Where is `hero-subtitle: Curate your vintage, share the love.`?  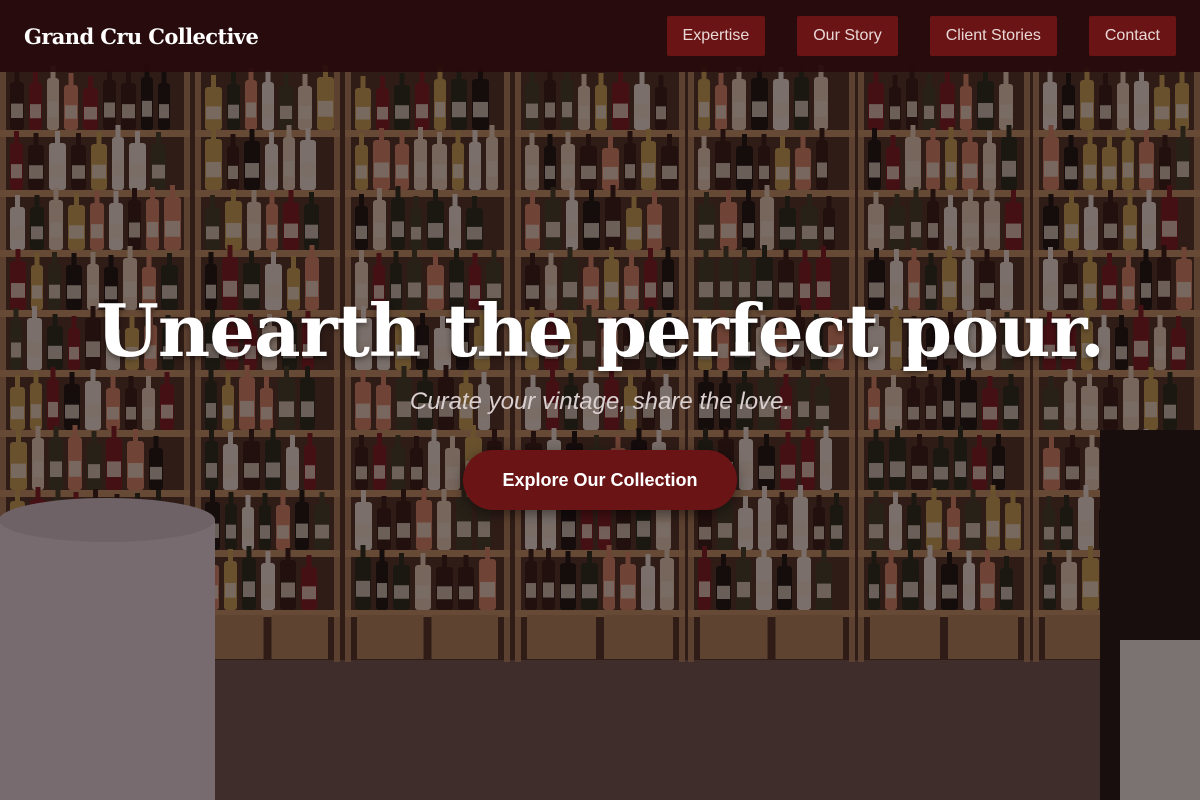
hero-subtitle: Curate your vintage, share the love. is located at coordinates (600, 401).